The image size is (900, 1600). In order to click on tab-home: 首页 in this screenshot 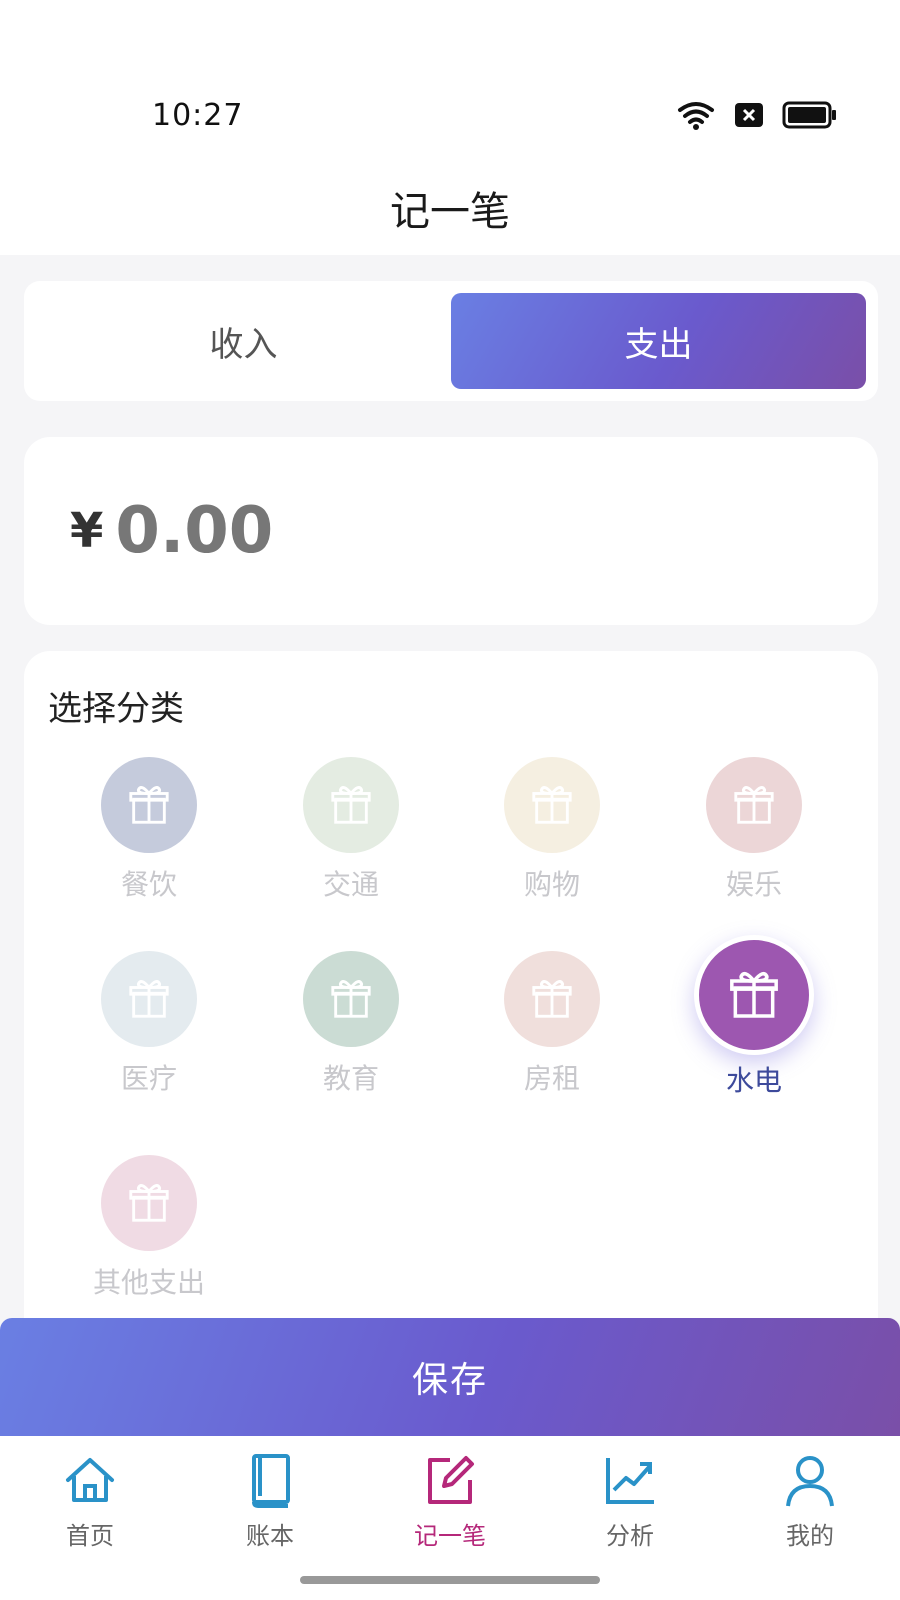, I will do `click(90, 1518)`.